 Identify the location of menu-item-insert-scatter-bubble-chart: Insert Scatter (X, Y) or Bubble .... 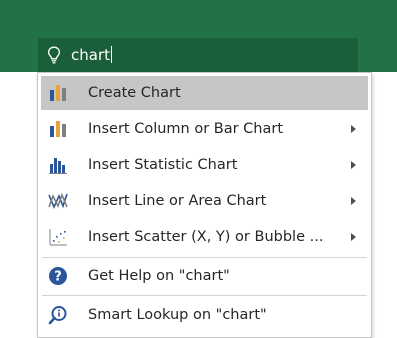
(204, 237).